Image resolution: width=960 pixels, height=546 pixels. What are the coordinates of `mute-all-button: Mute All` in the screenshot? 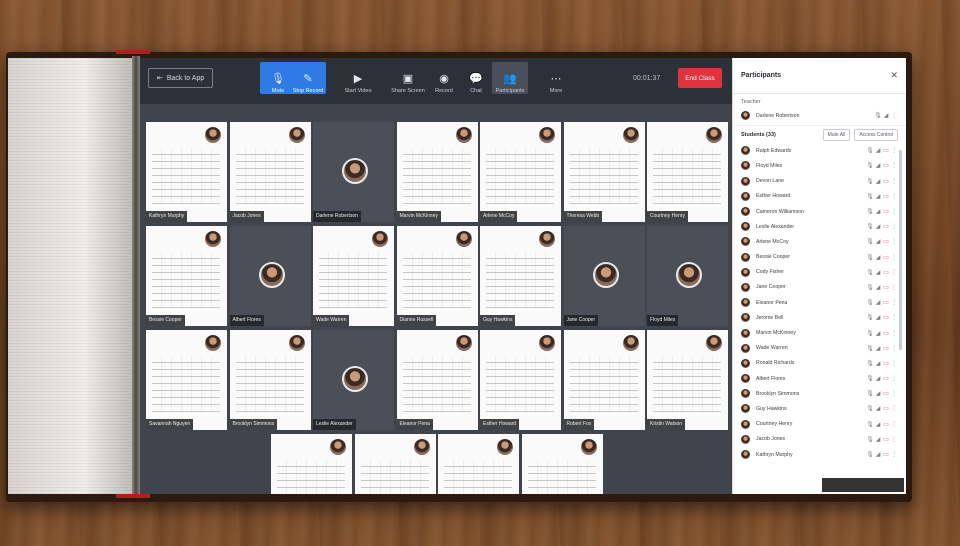 It's located at (836, 134).